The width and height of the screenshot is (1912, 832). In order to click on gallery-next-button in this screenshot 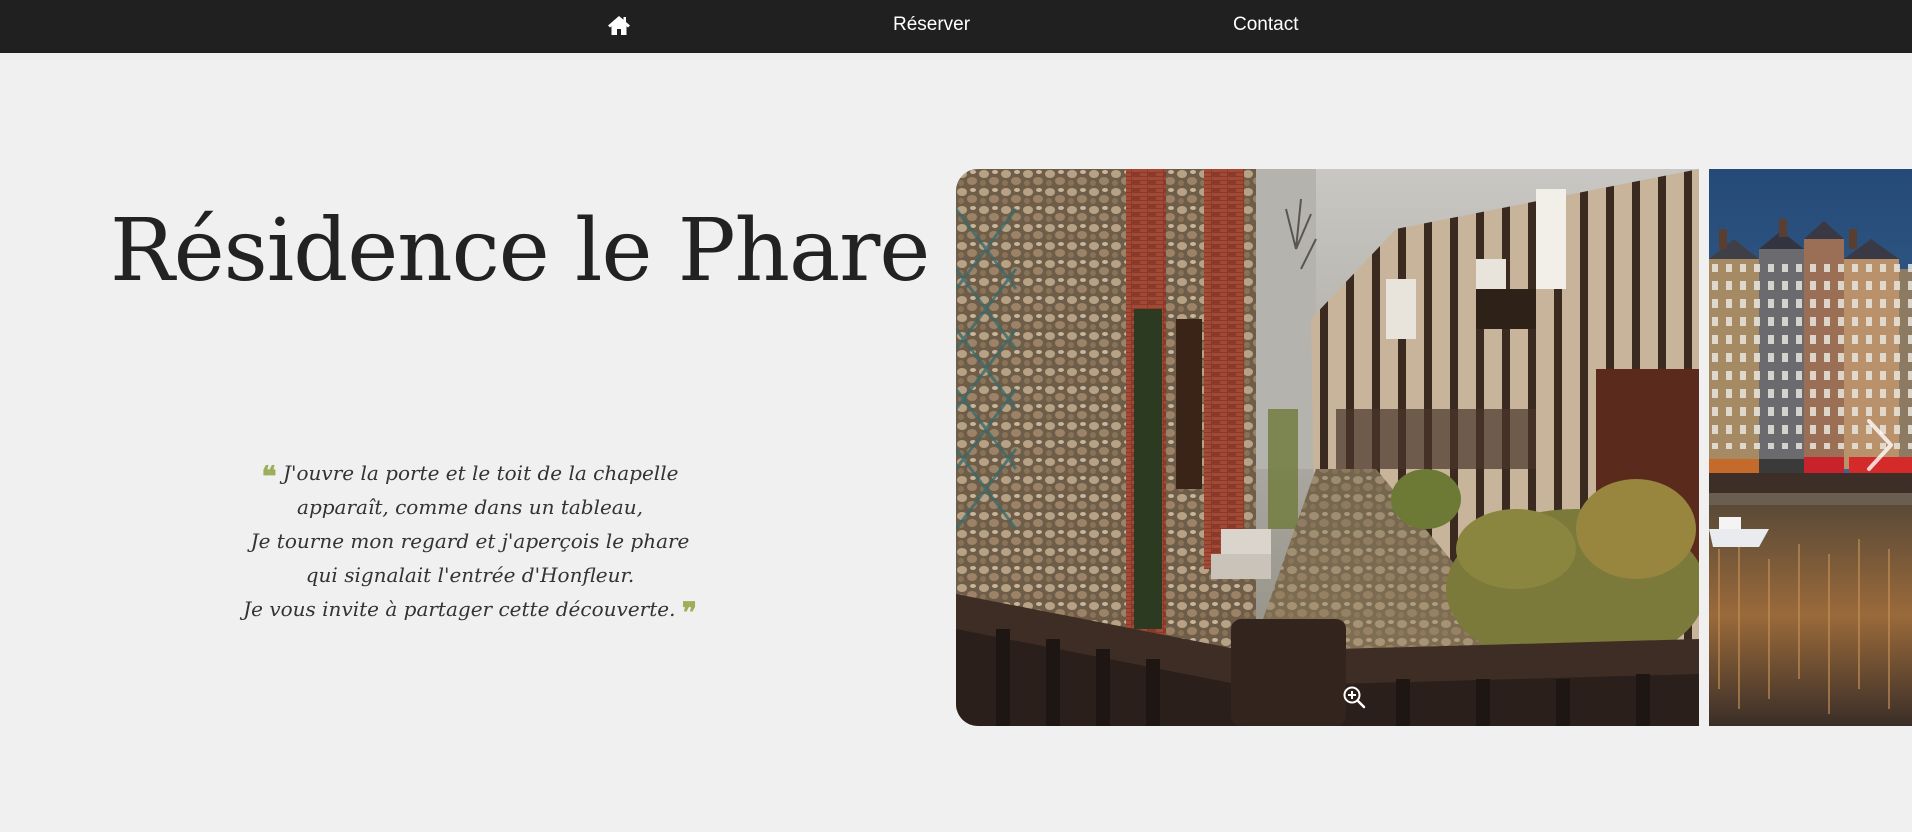, I will do `click(1879, 445)`.